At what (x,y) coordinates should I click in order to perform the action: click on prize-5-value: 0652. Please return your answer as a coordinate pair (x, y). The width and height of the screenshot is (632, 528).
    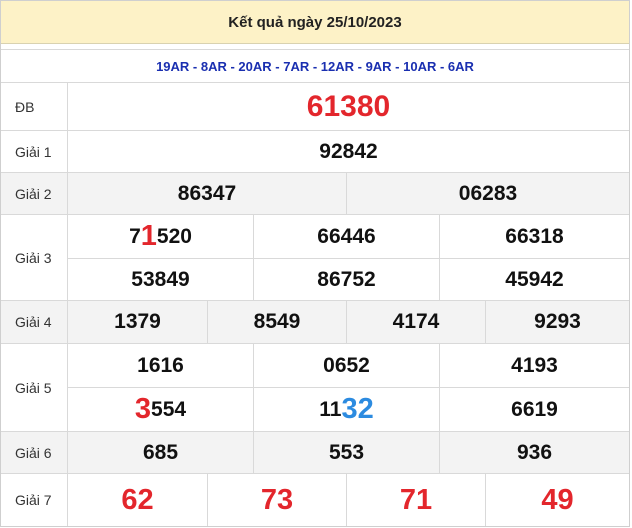
    Looking at the image, I should click on (346, 365).